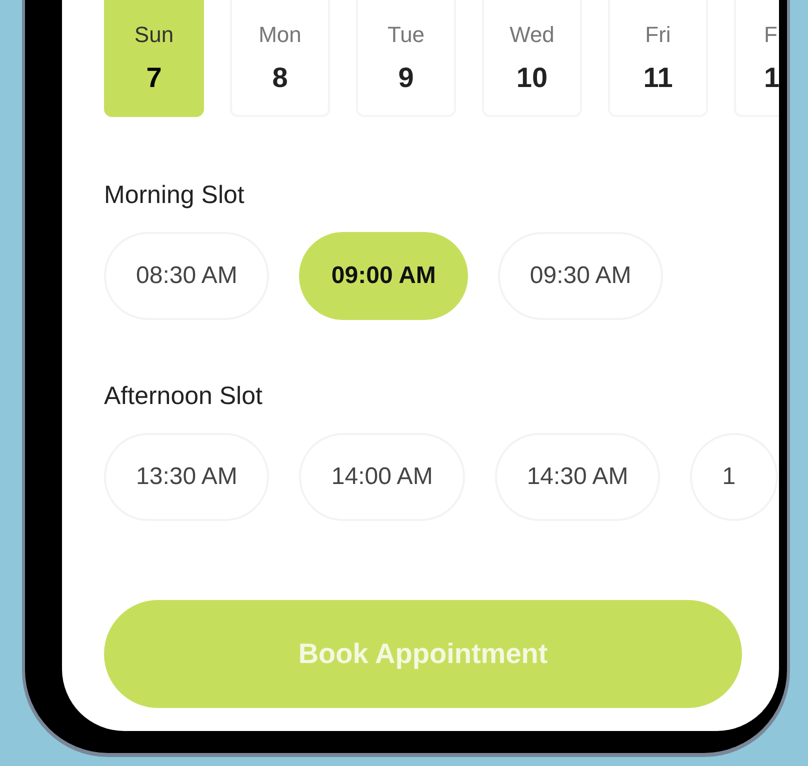 This screenshot has width=808, height=766. What do you see at coordinates (382, 477) in the screenshot?
I see `time-slot: 14:00 AM` at bounding box center [382, 477].